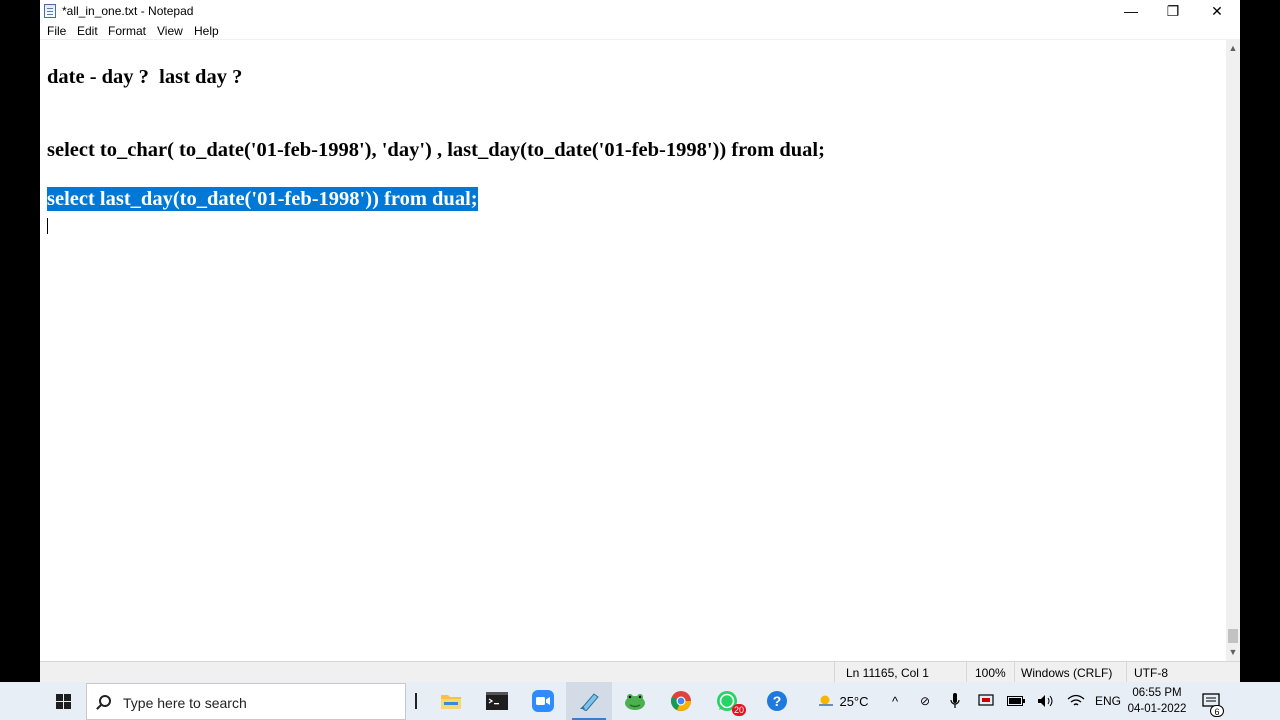 The width and height of the screenshot is (1280, 720). Describe the element at coordinates (1211, 701) in the screenshot. I see `notification-center-button: 6` at that location.